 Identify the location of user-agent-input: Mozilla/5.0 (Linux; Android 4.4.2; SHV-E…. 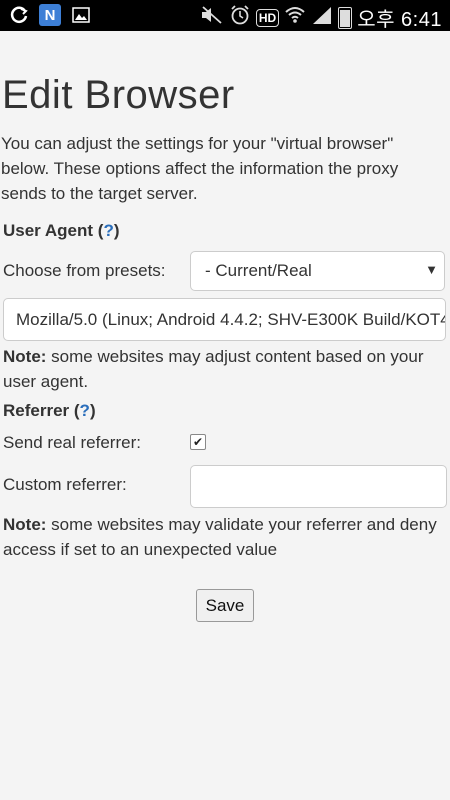
(224, 319).